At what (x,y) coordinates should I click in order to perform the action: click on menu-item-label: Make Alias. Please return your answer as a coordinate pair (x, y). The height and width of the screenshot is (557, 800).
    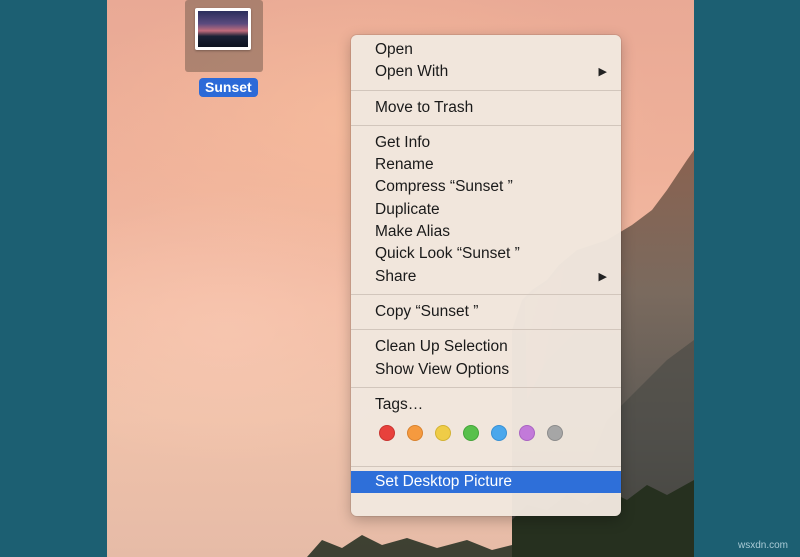
    Looking at the image, I should click on (412, 232).